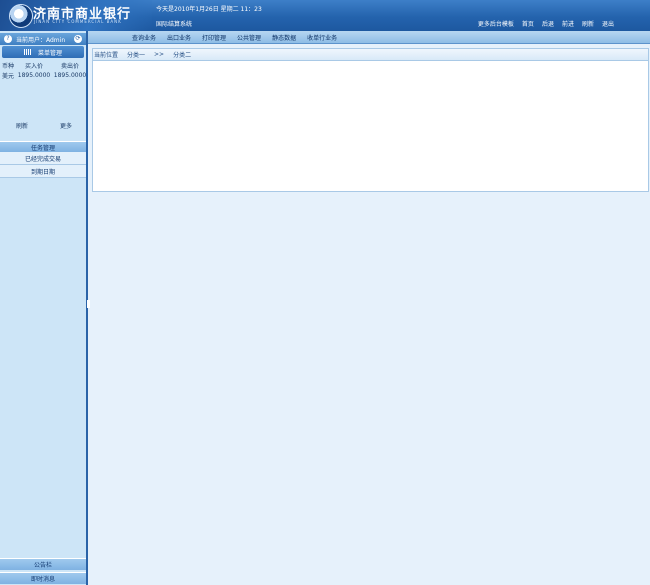 Image resolution: width=650 pixels, height=585 pixels. I want to click on date-text: 今天是2010年1月26日 星期二 11：23, so click(209, 9).